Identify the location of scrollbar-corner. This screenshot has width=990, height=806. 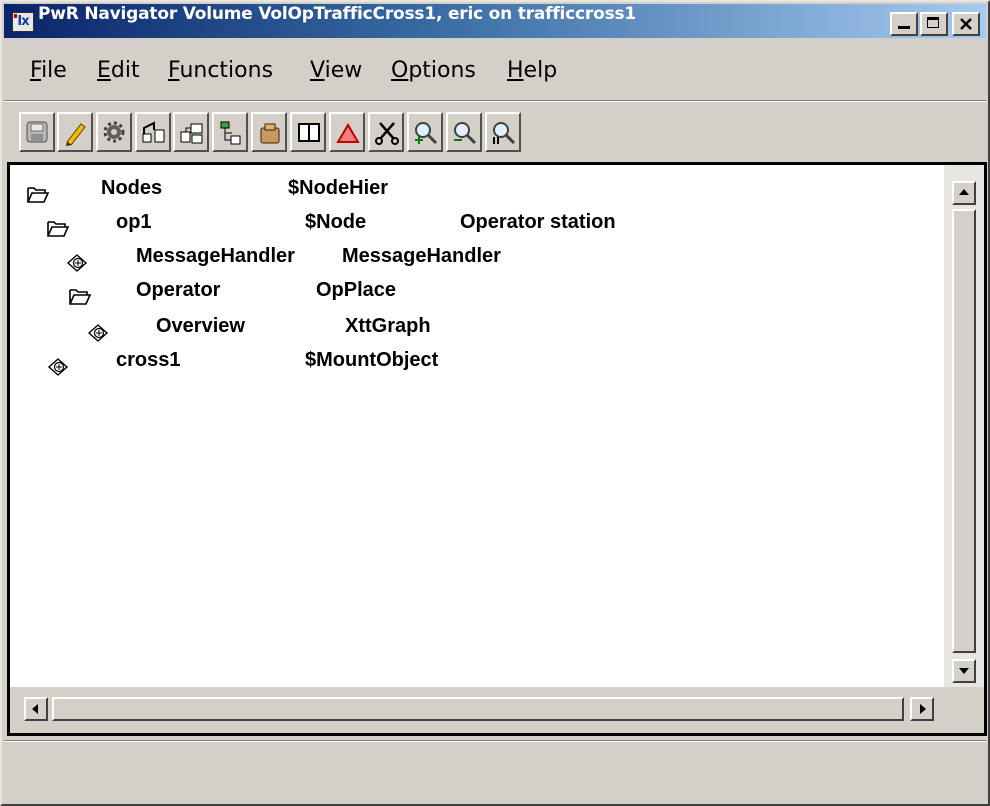
(964, 710).